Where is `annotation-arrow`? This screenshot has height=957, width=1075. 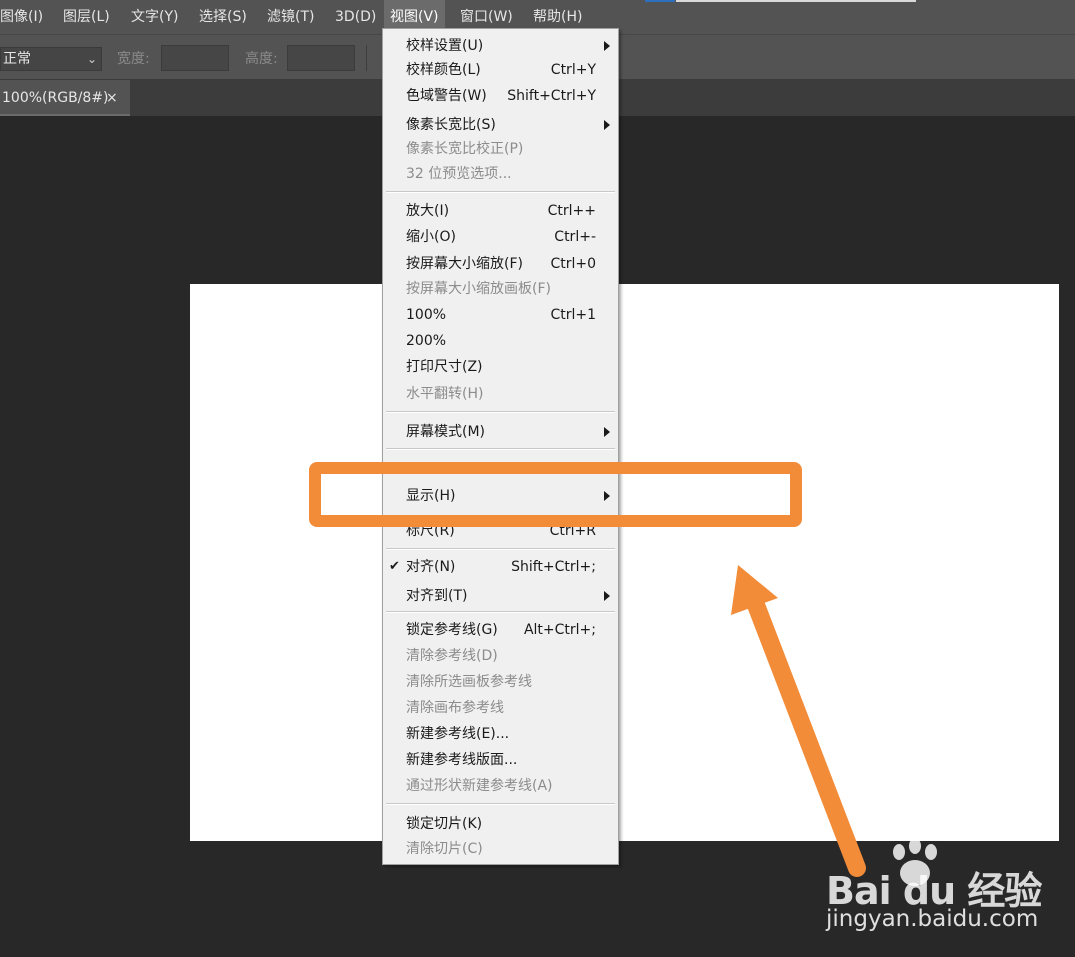 annotation-arrow is located at coordinates (798, 721).